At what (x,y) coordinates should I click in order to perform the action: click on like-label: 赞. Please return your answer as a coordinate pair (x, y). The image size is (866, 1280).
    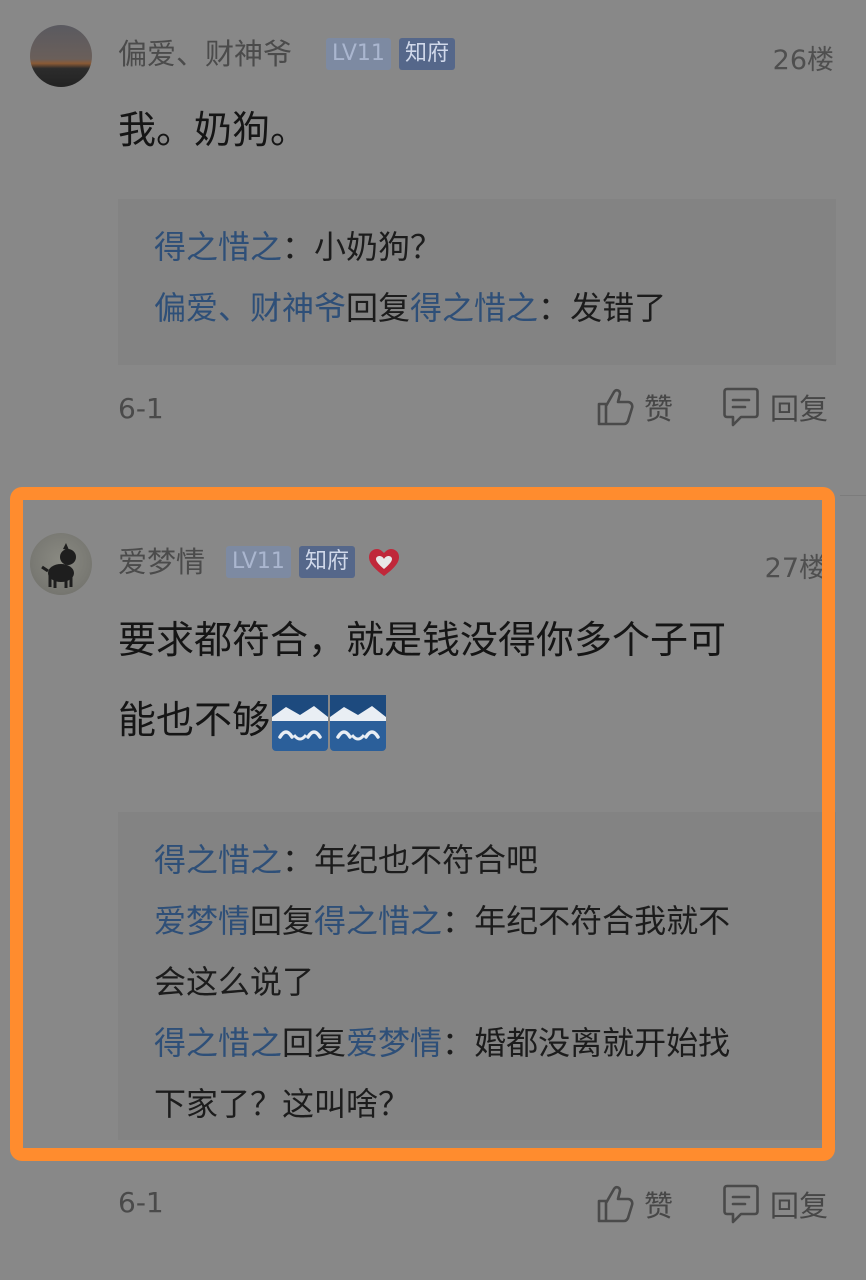
    Looking at the image, I should click on (659, 1206).